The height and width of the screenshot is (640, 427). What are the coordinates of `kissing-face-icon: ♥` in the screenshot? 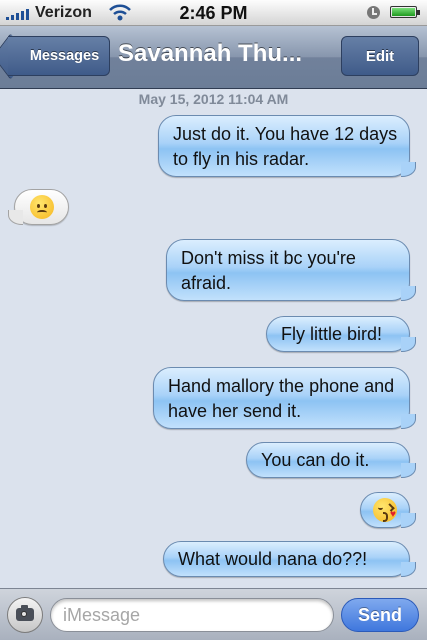 It's located at (385, 510).